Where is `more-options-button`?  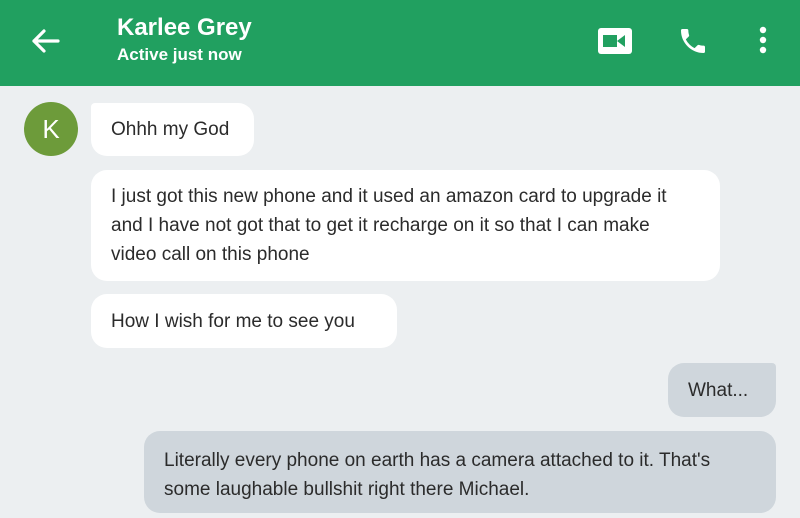 more-options-button is located at coordinates (763, 40).